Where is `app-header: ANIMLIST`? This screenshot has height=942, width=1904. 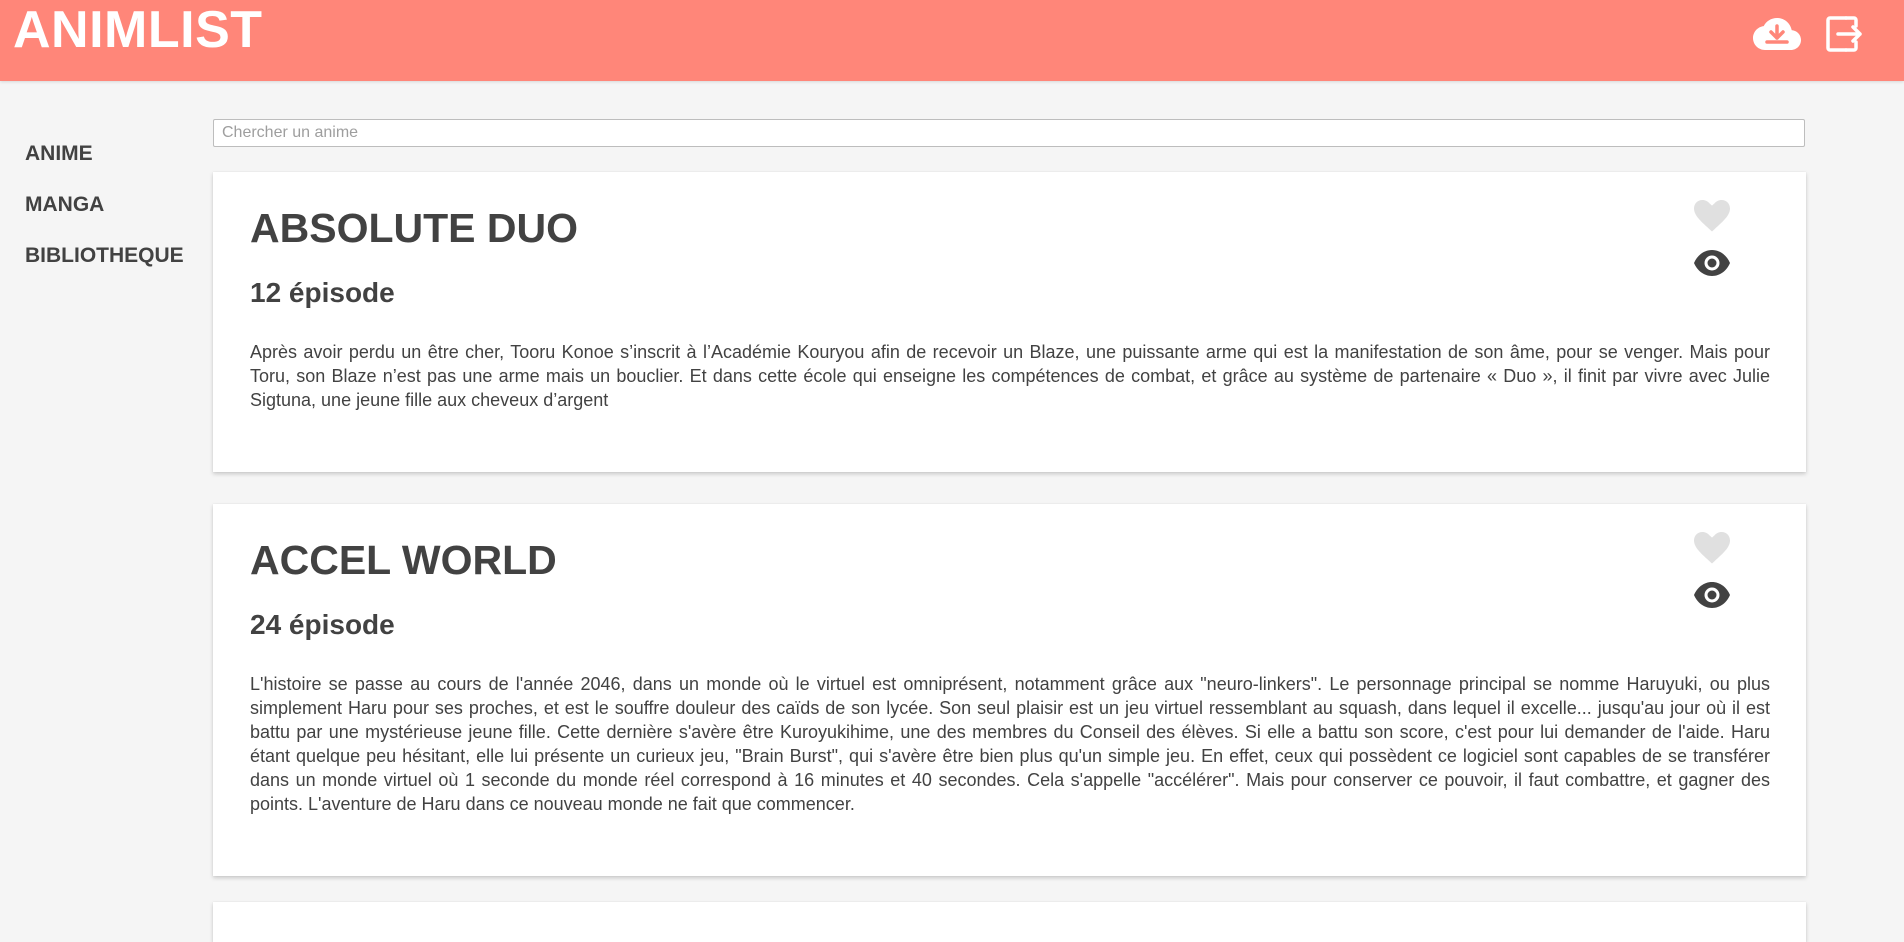
app-header: ANIMLIST is located at coordinates (952, 40).